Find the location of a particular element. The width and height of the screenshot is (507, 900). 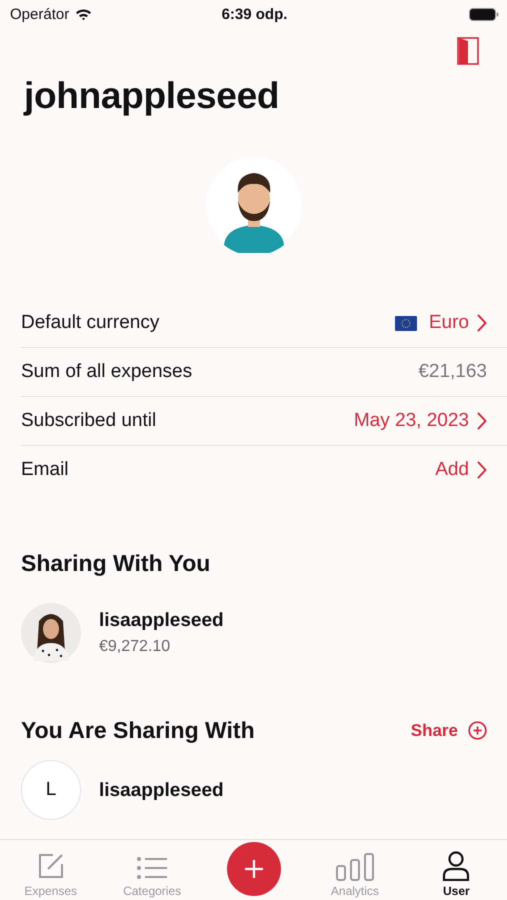

setting-value: €21,163 is located at coordinates (452, 372).